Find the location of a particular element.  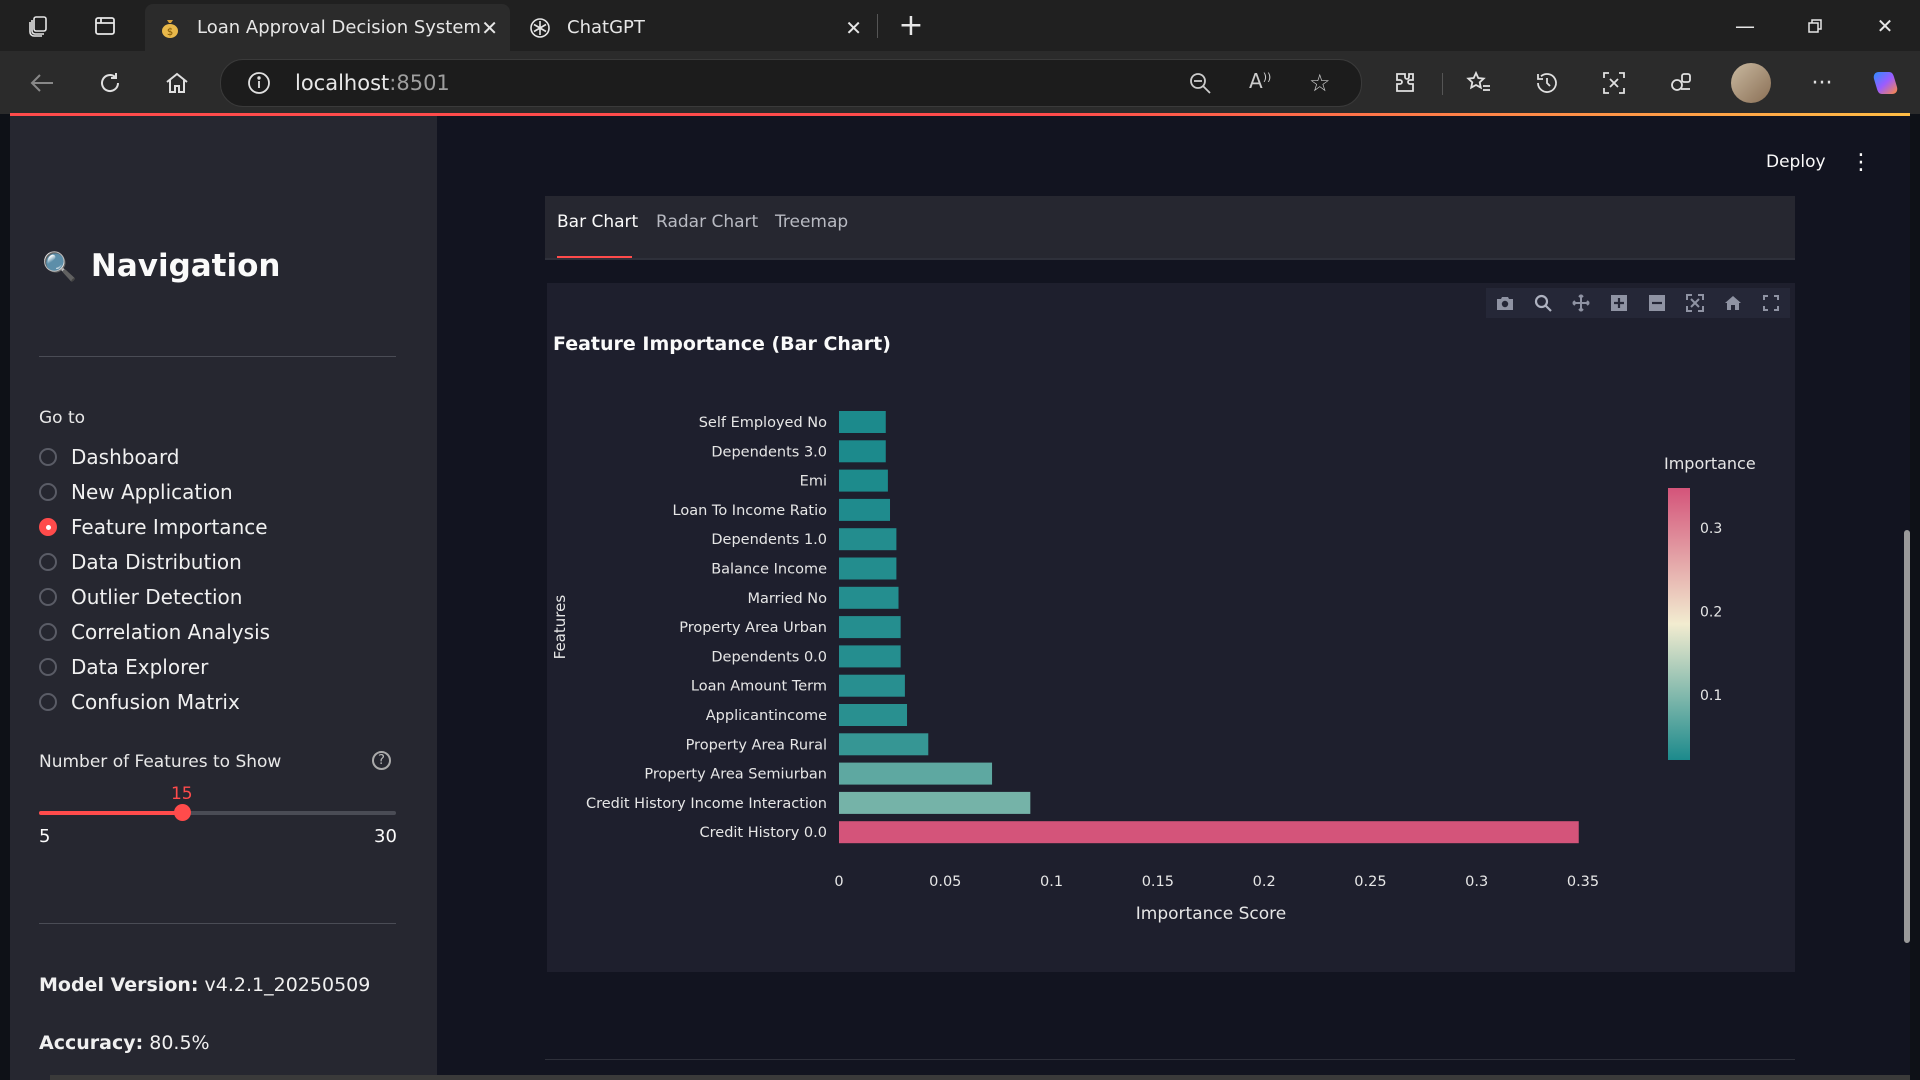

collections-icon is located at coordinates (1681, 83).